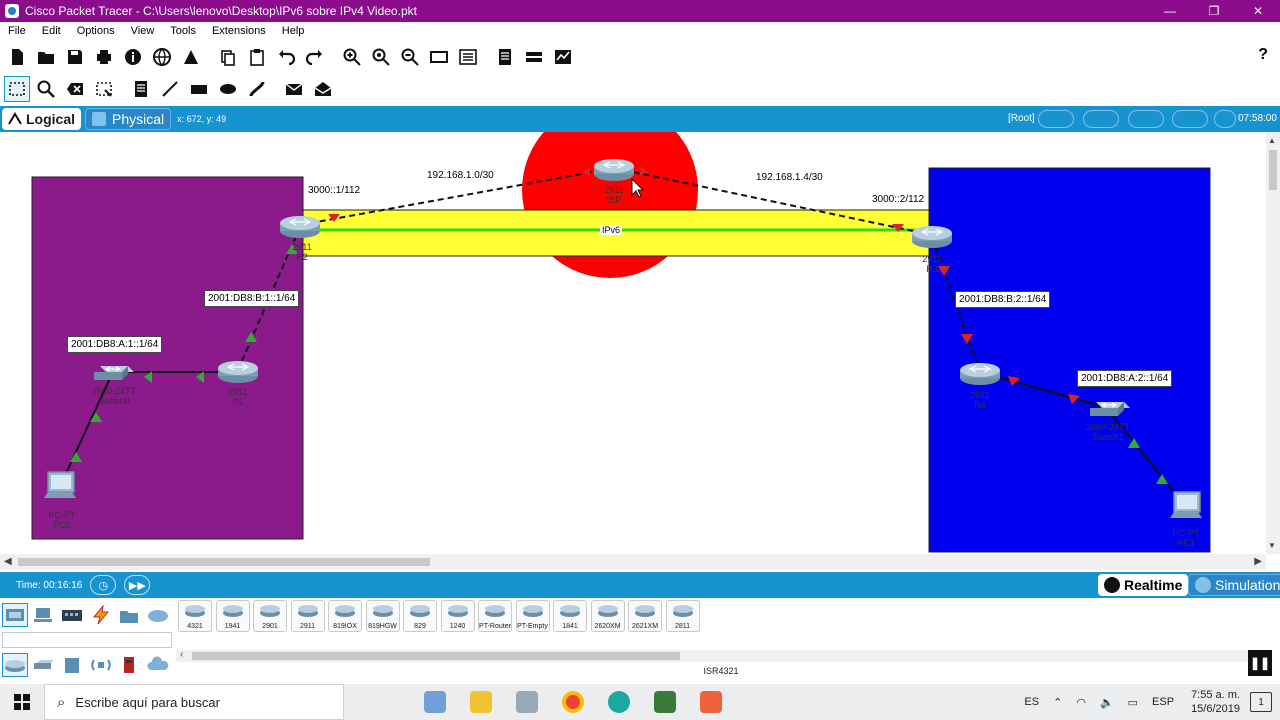 This screenshot has width=1280, height=720. Describe the element at coordinates (1163, 702) in the screenshot. I see `keyboard-layout: ESP` at that location.